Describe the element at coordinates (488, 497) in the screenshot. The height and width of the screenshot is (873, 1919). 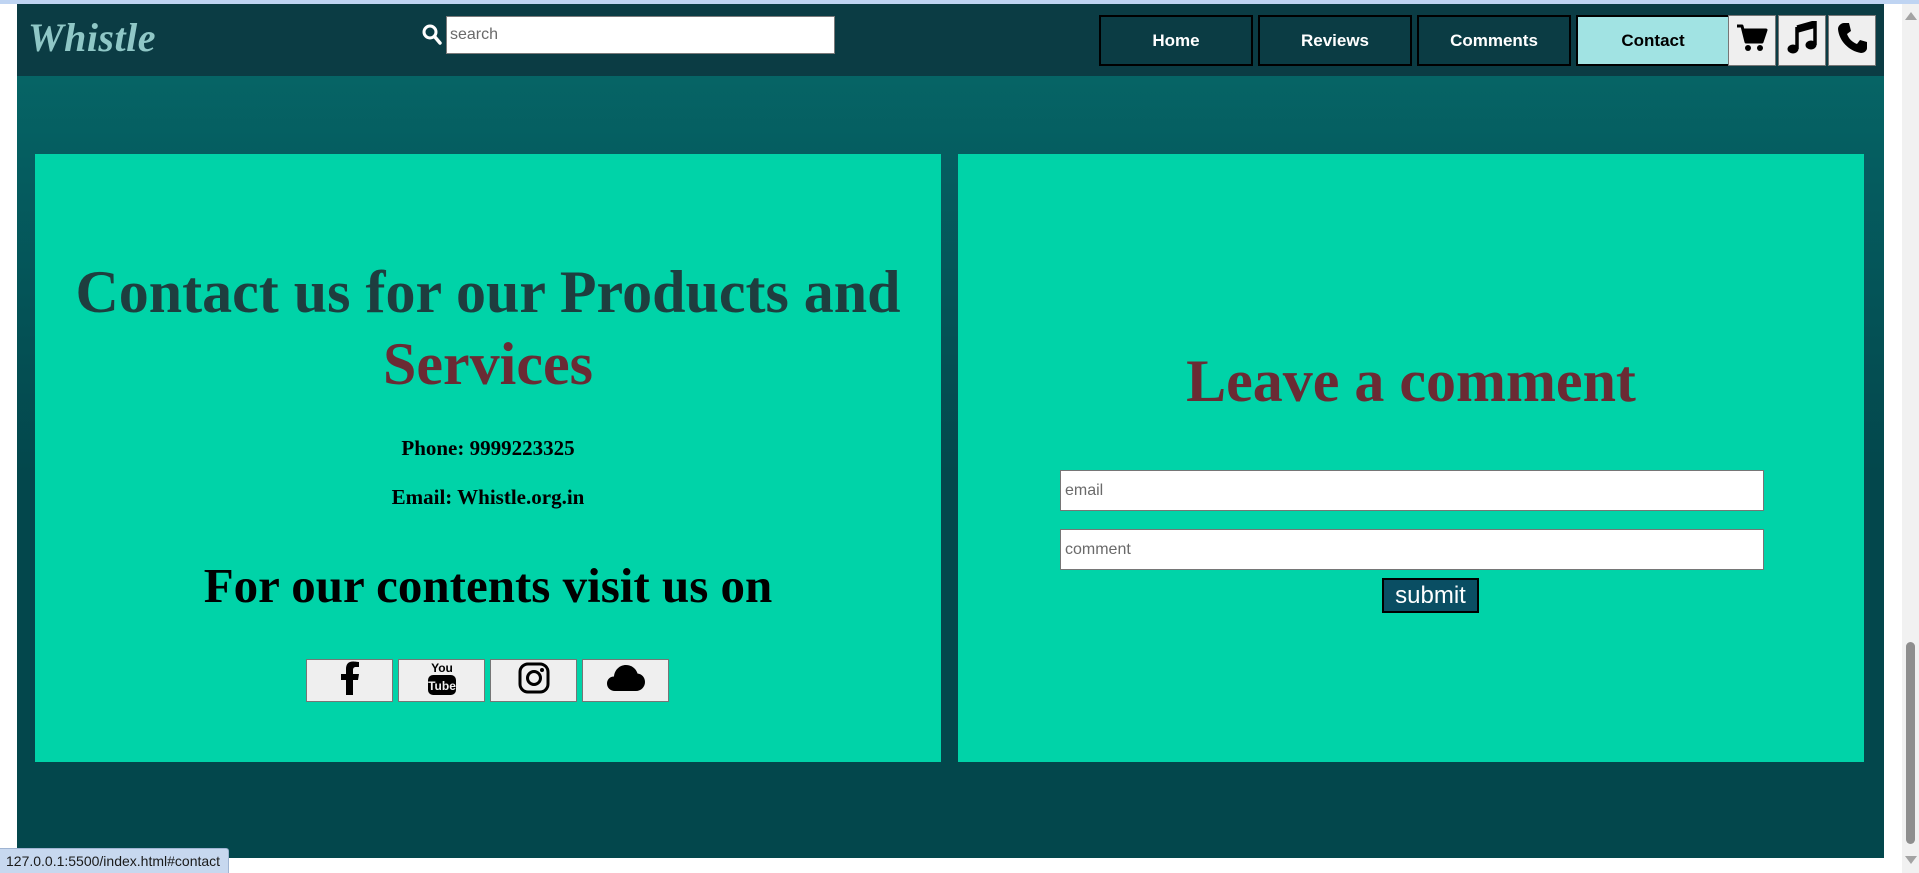
I see `email-text: Email: Whistle.org.in` at that location.